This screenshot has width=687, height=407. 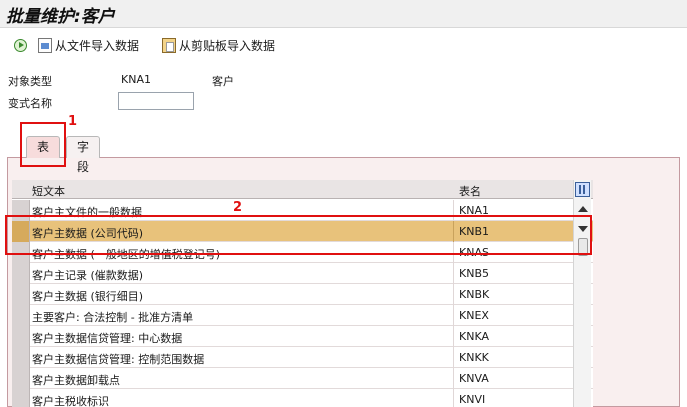 What do you see at coordinates (136, 79) in the screenshot?
I see `object-type-value: KNA1` at bounding box center [136, 79].